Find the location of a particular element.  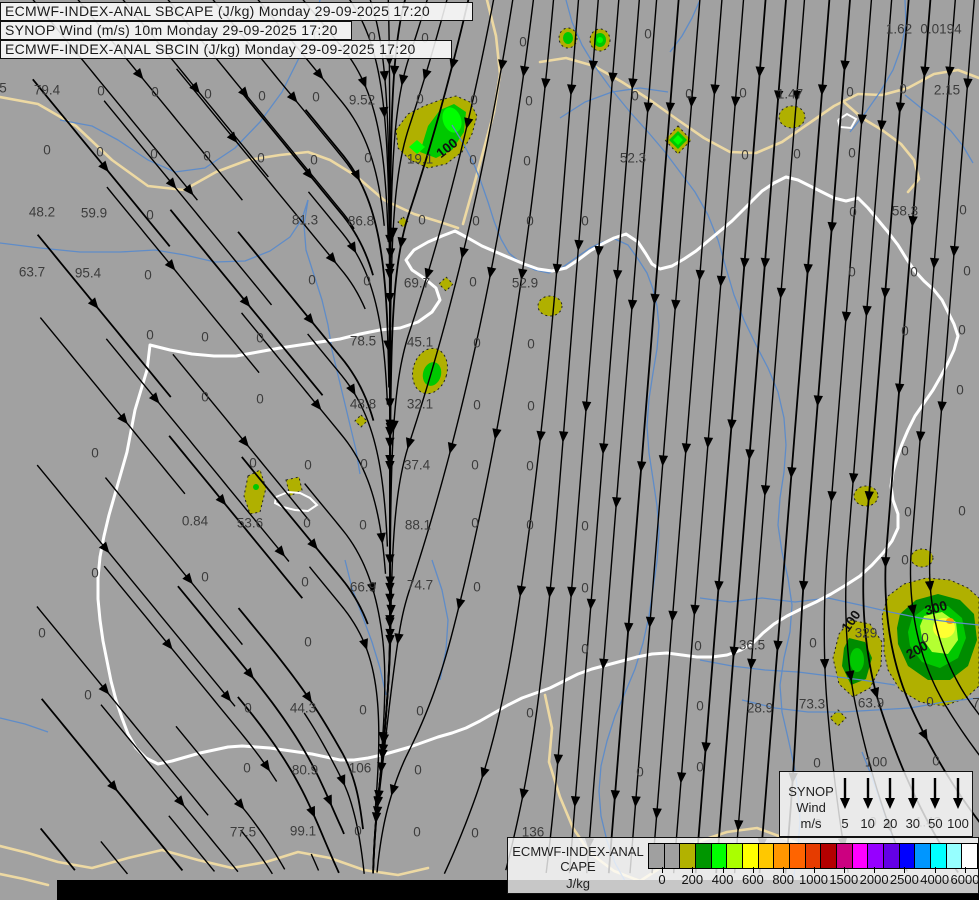

grid-value-label: 32.1 is located at coordinates (420, 404).